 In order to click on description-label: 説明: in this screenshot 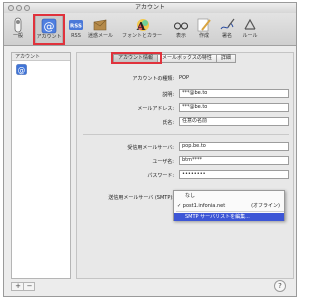, I will do `click(168, 95)`.